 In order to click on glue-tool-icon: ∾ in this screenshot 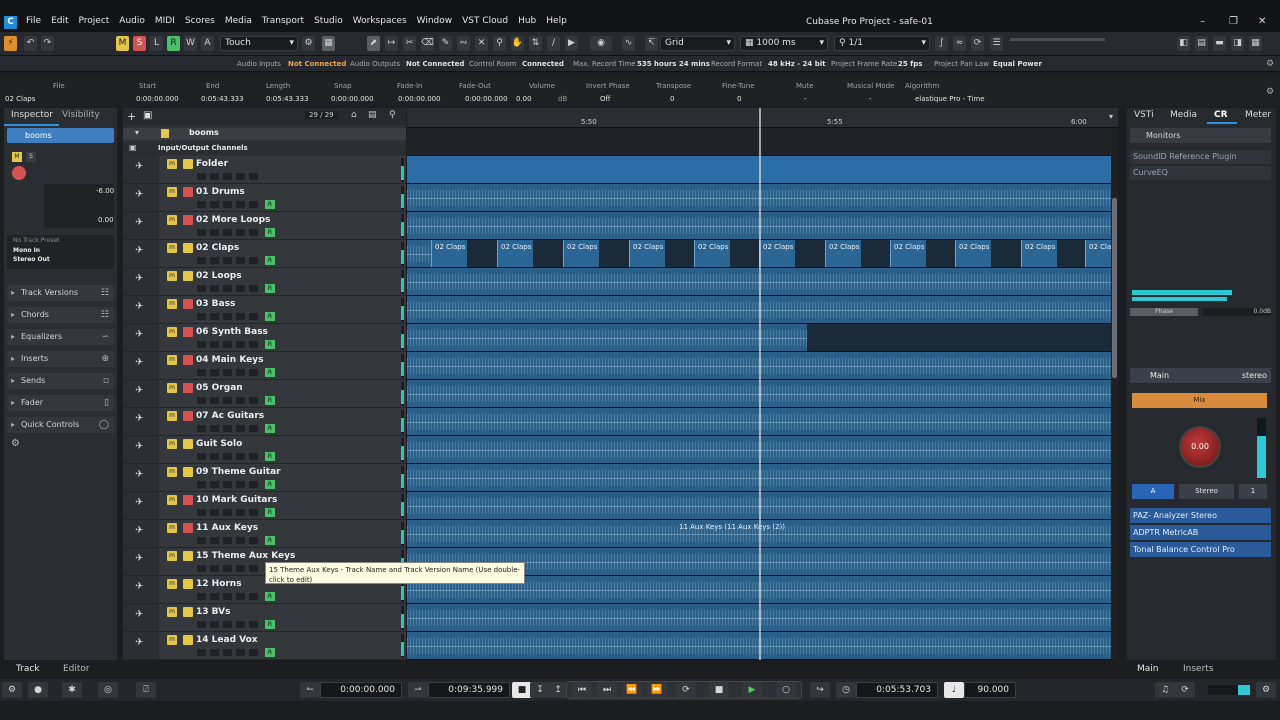, I will do `click(463, 43)`.